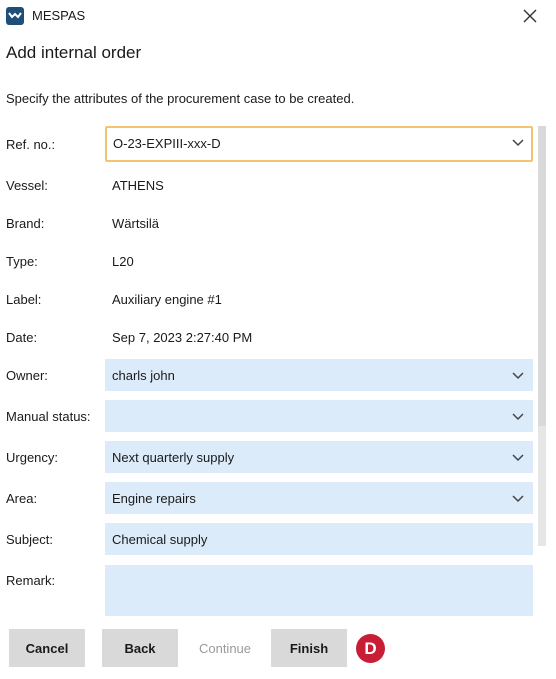  I want to click on dialog-title: Add internal order, so click(74, 52).